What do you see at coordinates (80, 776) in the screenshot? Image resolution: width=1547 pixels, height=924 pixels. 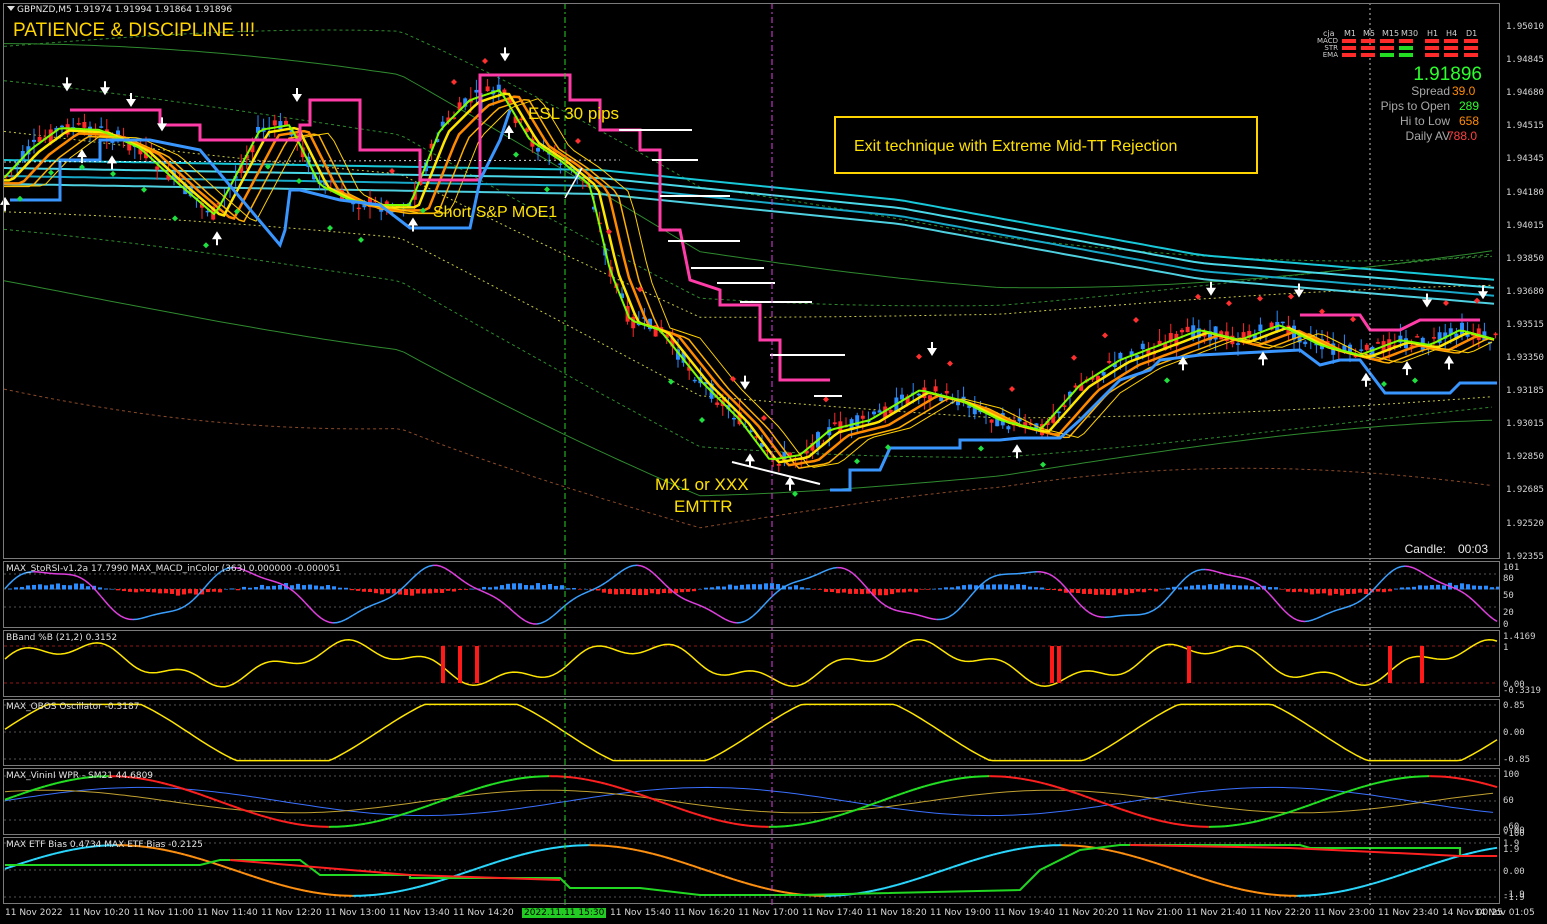 I see `subpane-title: MAX_VininI WPR - SM21 44.6809` at bounding box center [80, 776].